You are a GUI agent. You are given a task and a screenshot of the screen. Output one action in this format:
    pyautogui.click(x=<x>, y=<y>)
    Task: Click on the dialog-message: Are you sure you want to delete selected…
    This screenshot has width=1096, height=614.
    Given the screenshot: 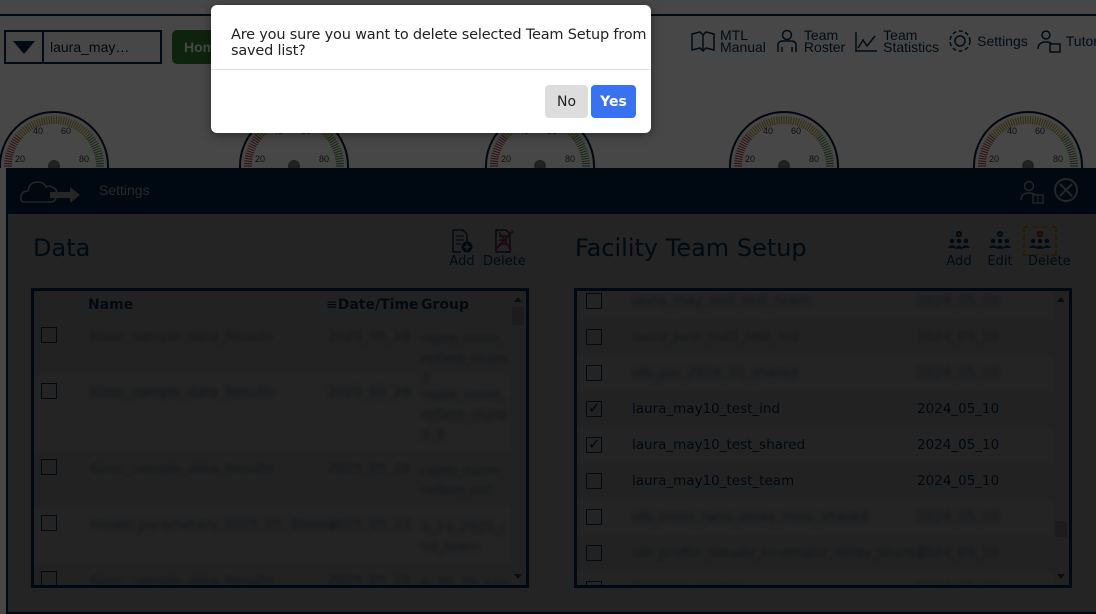 What is the action you would take?
    pyautogui.click(x=439, y=43)
    